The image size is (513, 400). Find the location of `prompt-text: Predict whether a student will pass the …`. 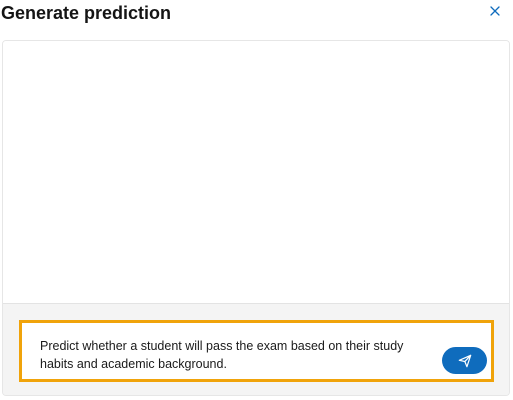

prompt-text: Predict whether a student will pass the … is located at coordinates (232, 355).